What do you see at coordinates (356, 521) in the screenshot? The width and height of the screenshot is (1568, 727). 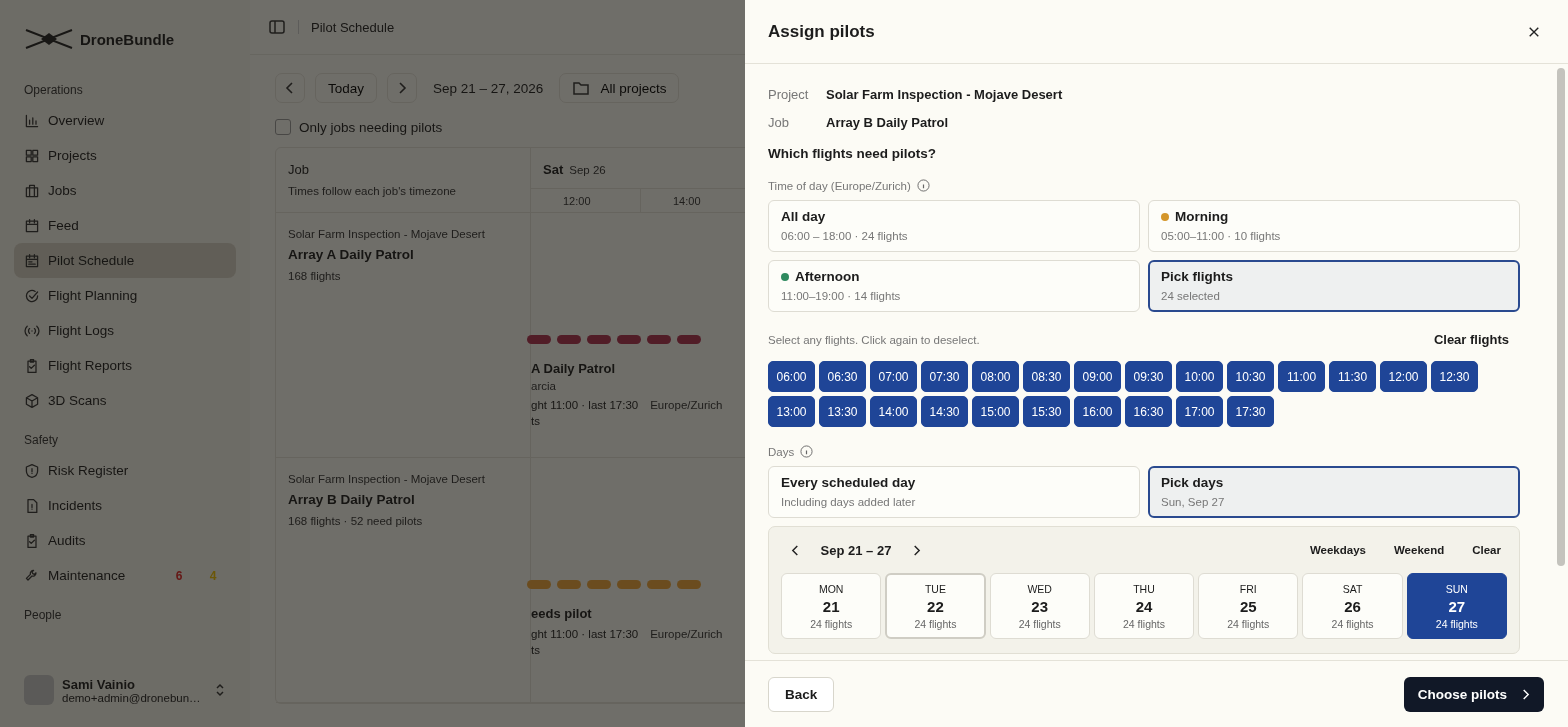 I see `job-meta: 168 flights · 52 need pilots` at bounding box center [356, 521].